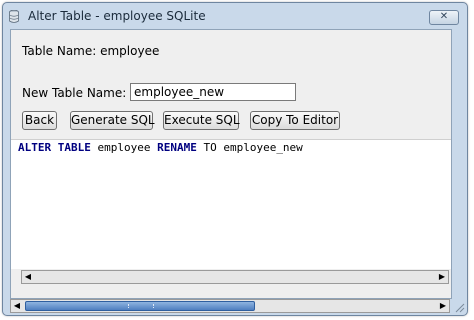 The height and width of the screenshot is (320, 474). What do you see at coordinates (459, 307) in the screenshot?
I see `resize-grip-icon` at bounding box center [459, 307].